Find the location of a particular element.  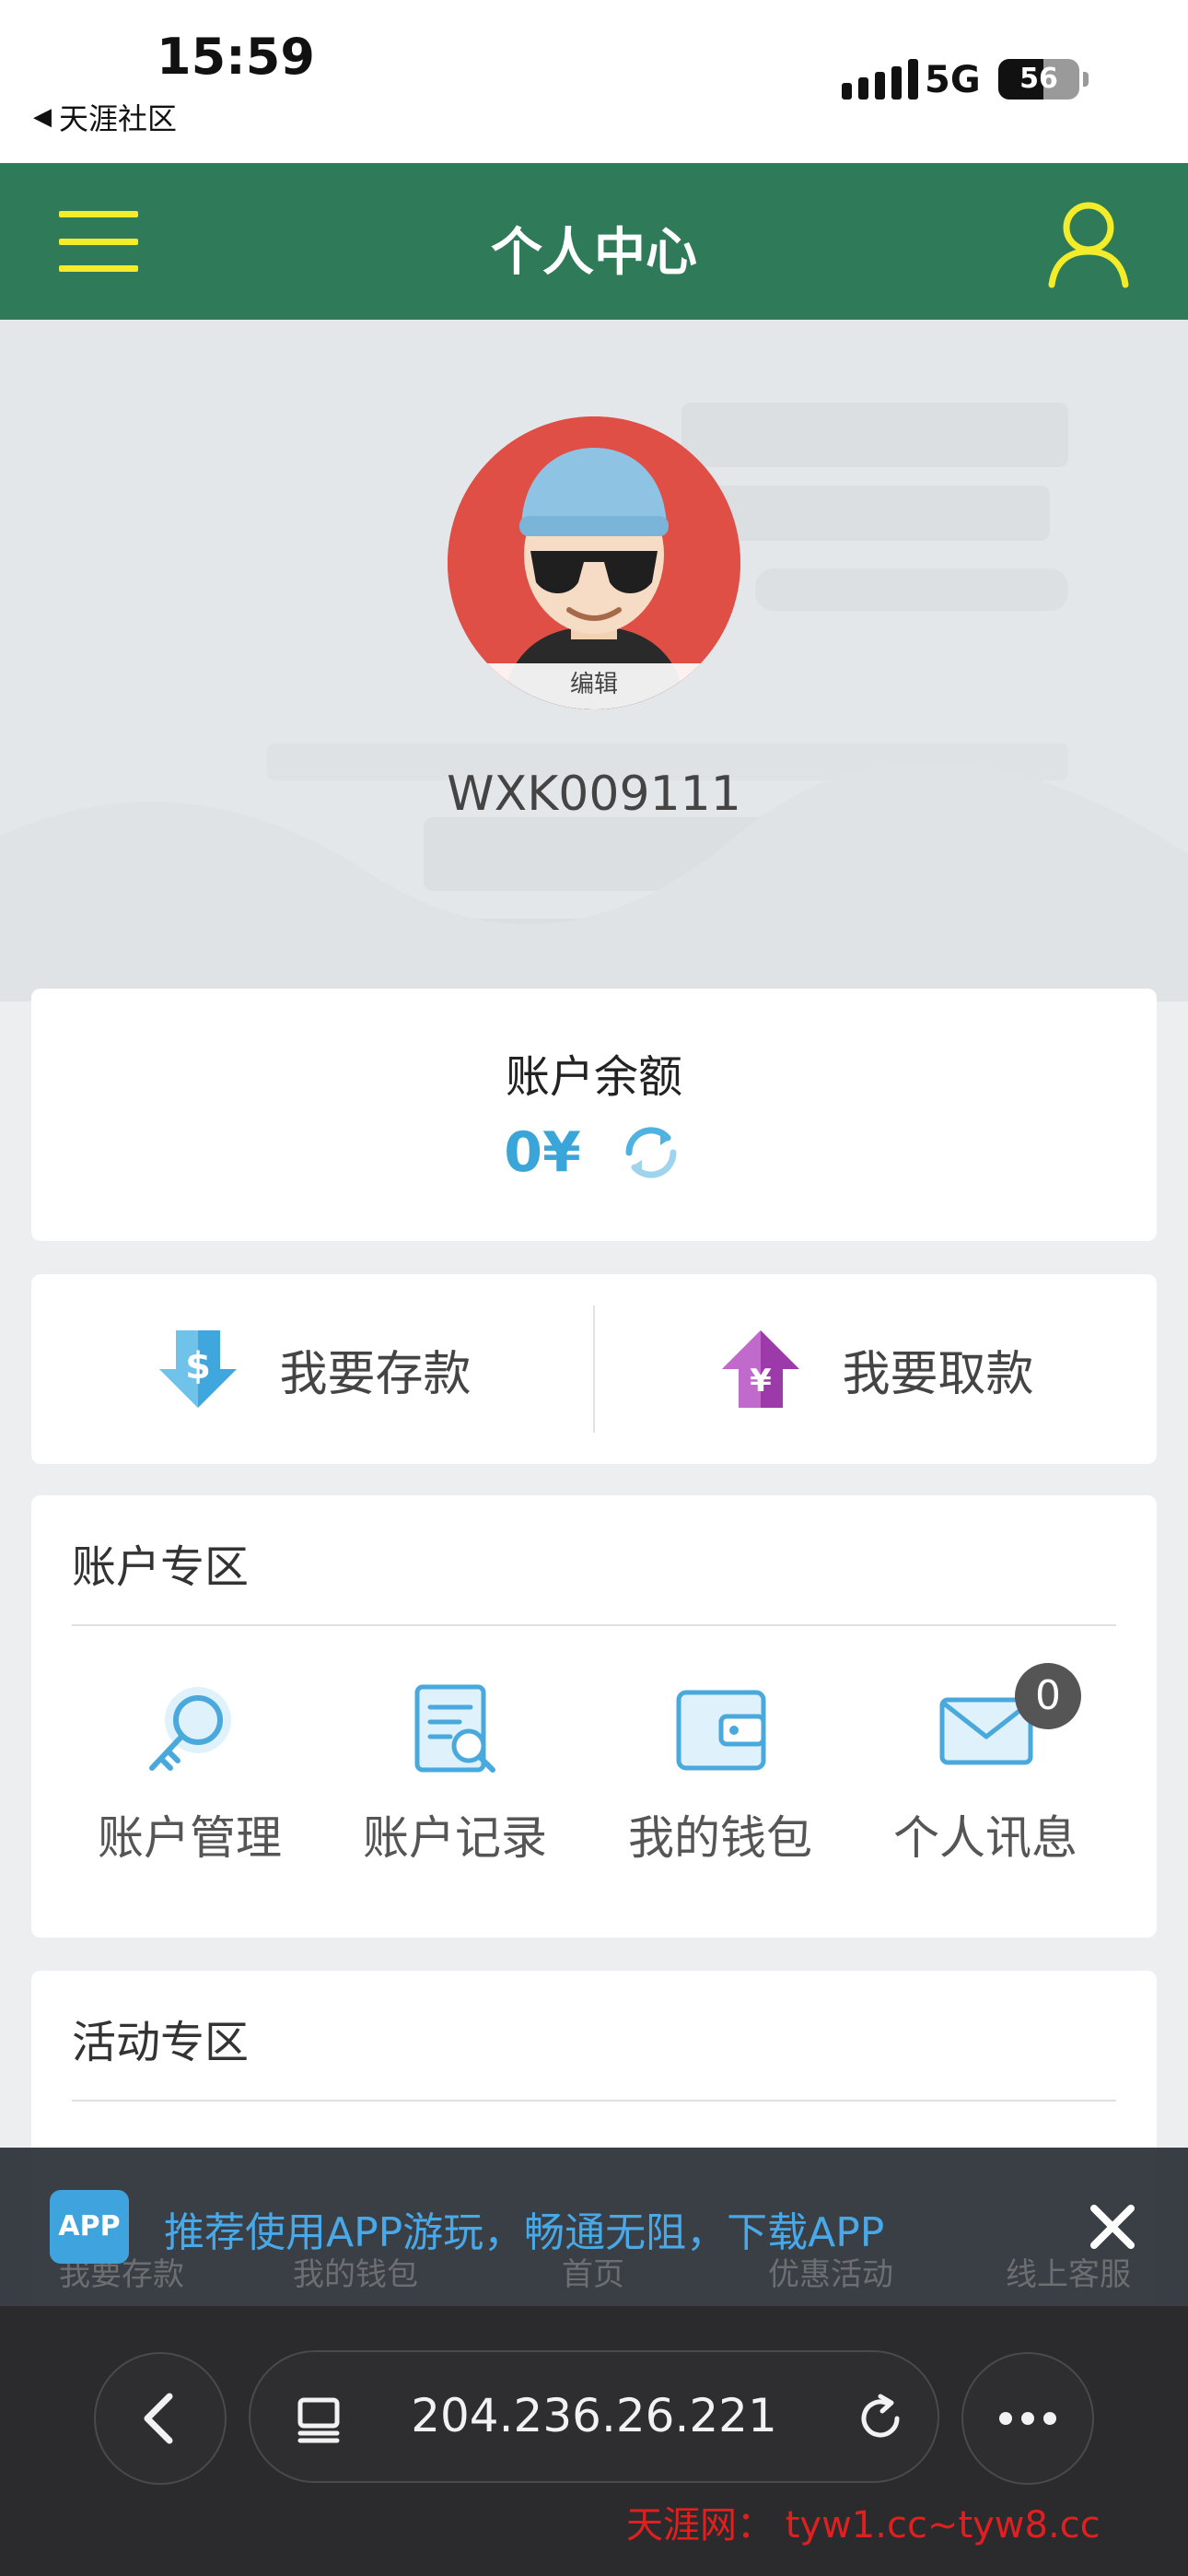

signal-icon is located at coordinates (880, 79).